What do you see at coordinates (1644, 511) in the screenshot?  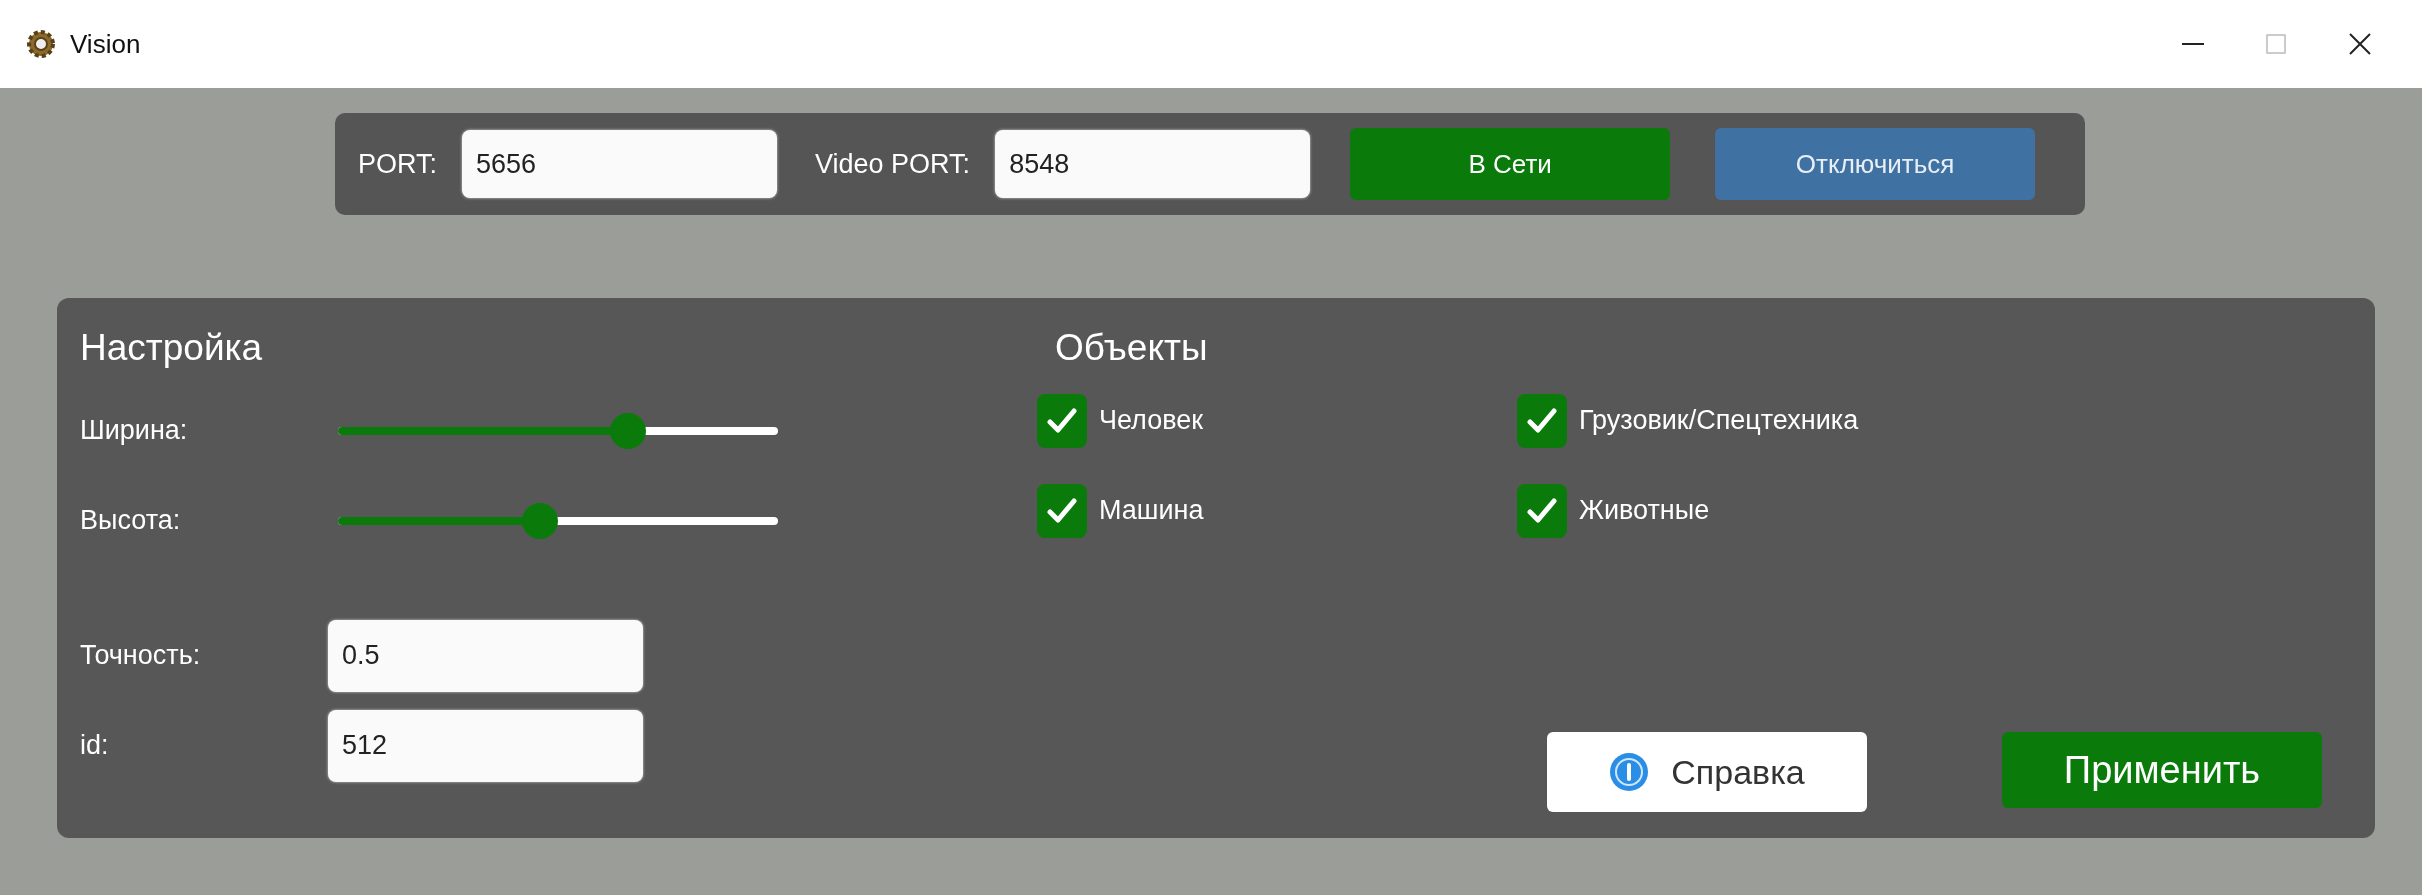 I see `checkbox-label: Животные` at bounding box center [1644, 511].